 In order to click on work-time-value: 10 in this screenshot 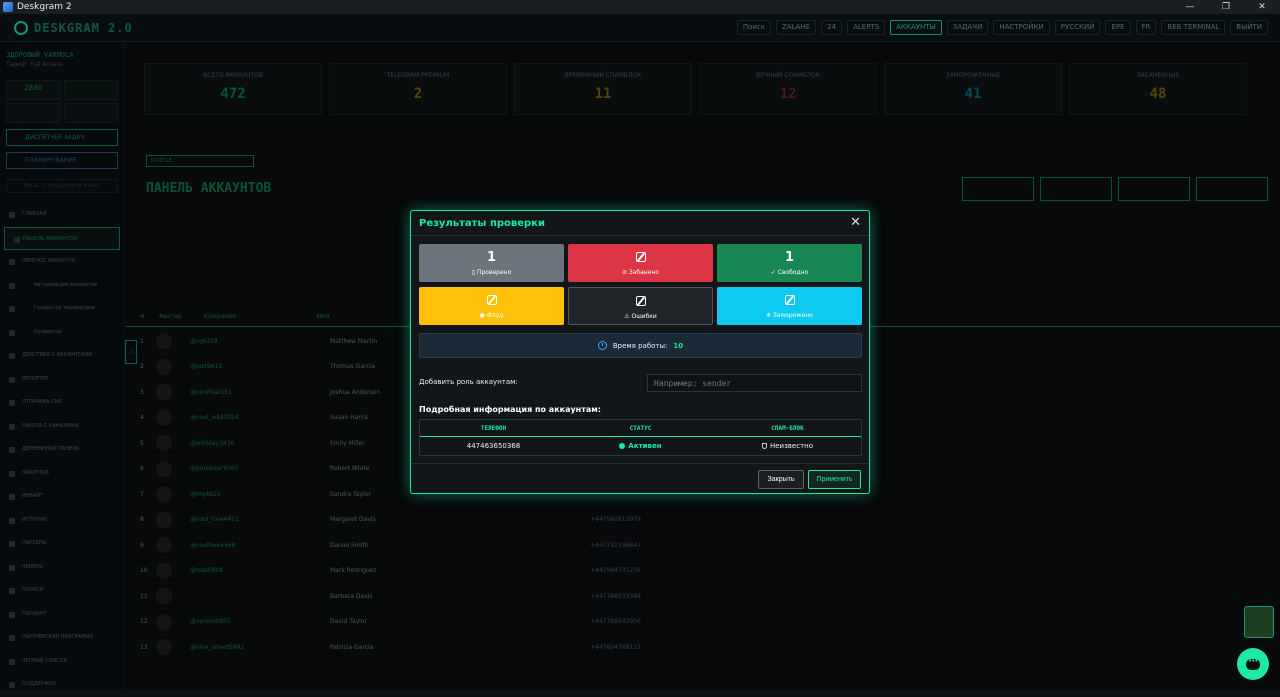, I will do `click(678, 345)`.